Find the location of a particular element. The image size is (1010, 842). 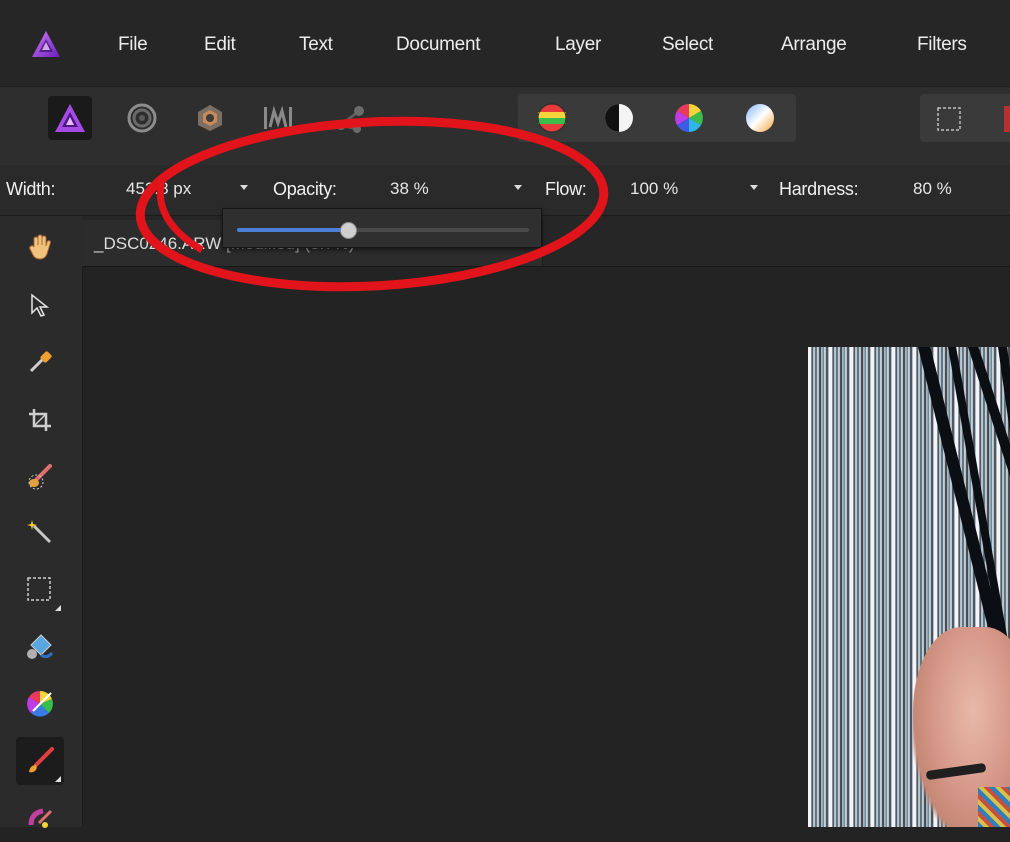

adjustments-group is located at coordinates (657, 118).